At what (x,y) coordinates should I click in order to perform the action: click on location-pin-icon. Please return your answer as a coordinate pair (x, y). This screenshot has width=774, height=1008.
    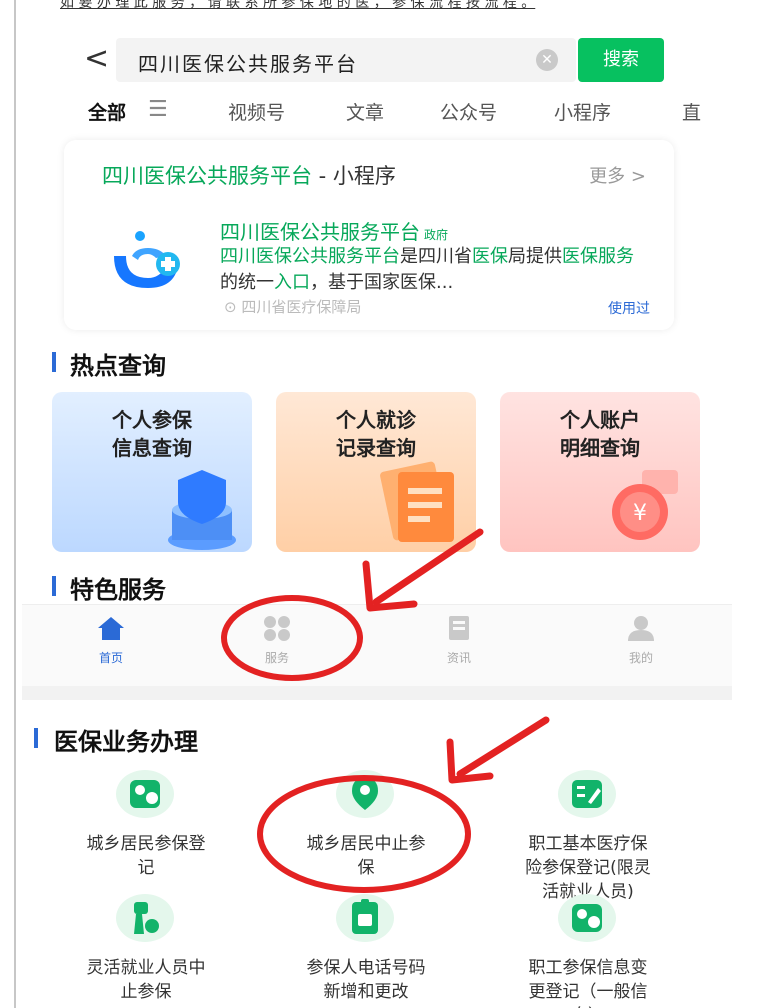
    Looking at the image, I should click on (365, 794).